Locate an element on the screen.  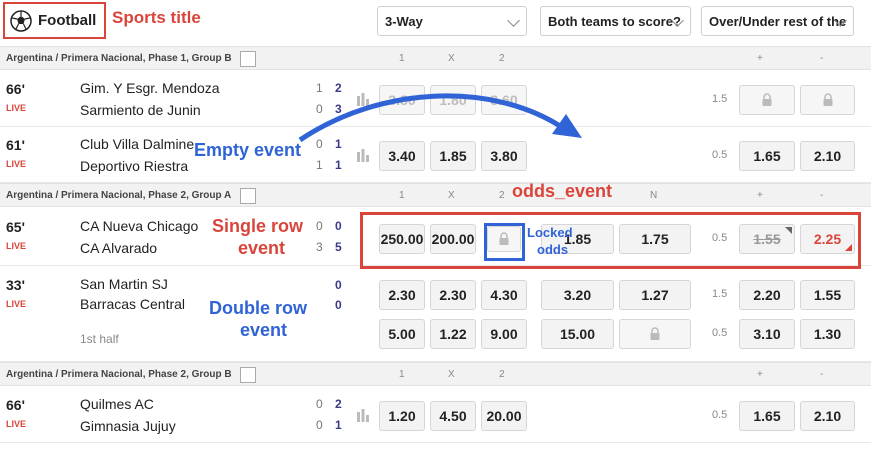
handicap-value: 1.5 is located at coordinates (720, 99).